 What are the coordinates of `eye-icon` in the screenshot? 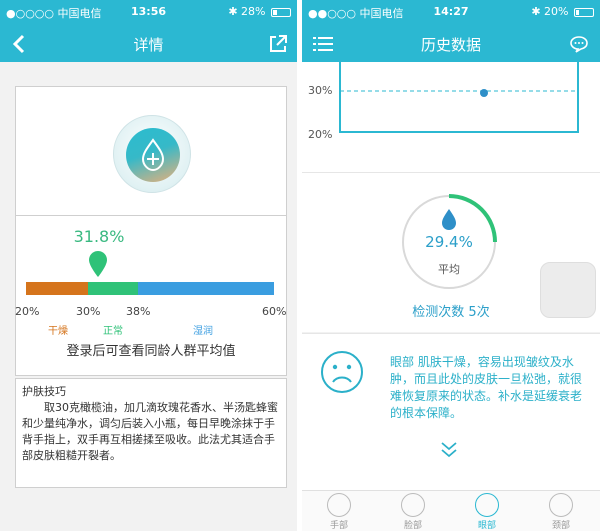 It's located at (487, 505).